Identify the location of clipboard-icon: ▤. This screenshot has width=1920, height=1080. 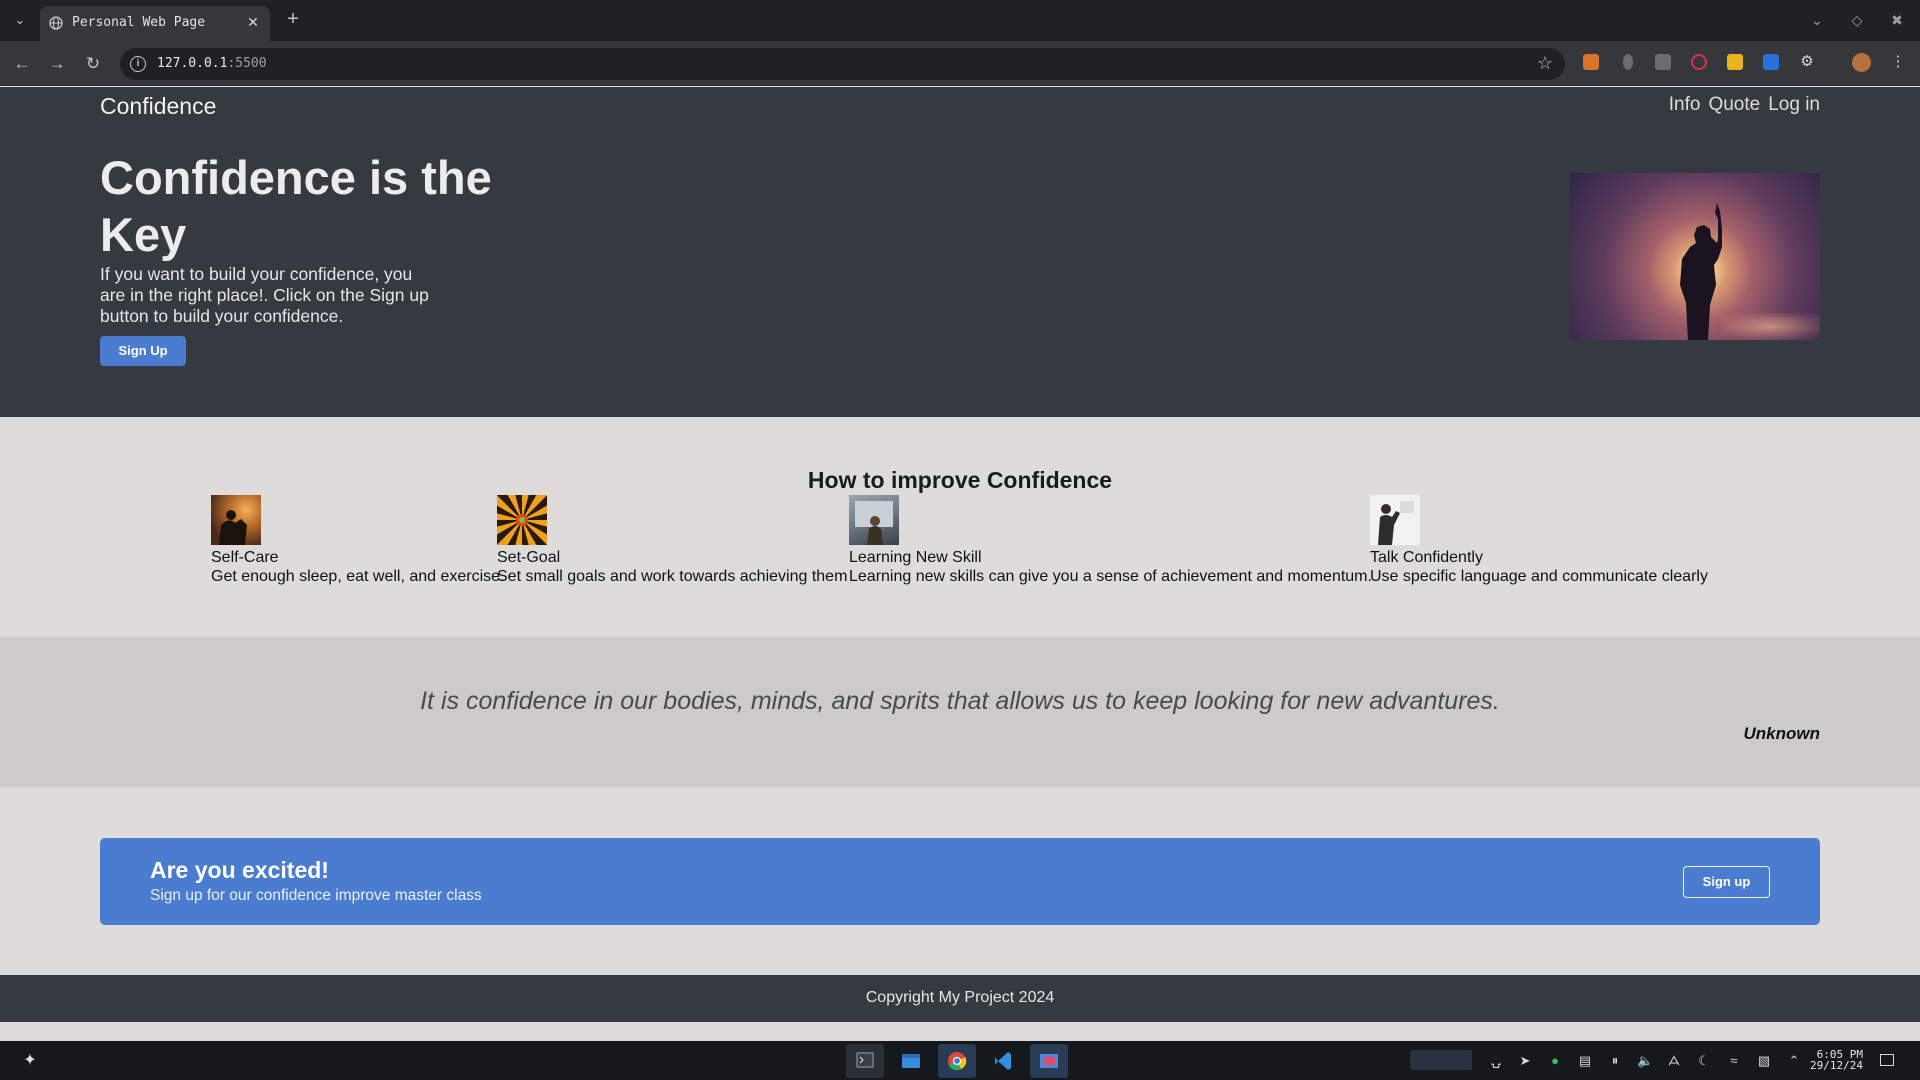
(1585, 1061).